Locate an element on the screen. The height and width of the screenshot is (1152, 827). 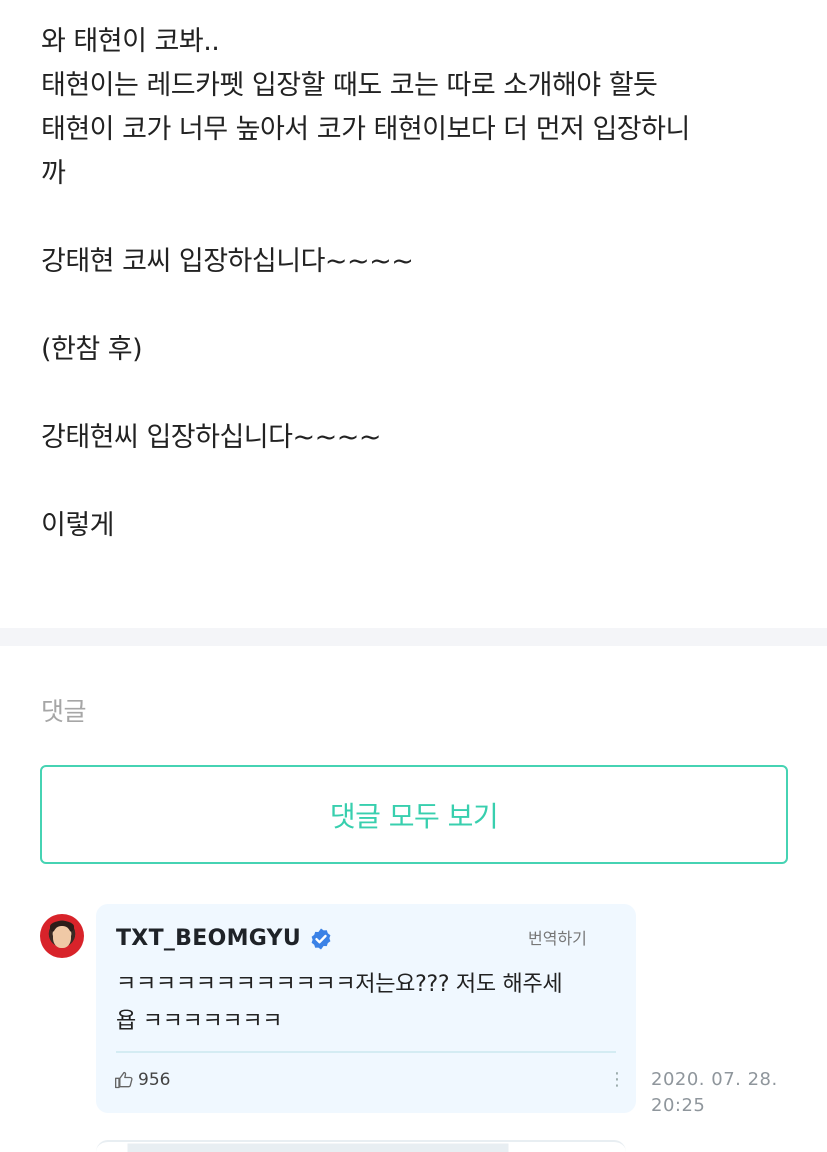
post-line: 와 태현이 코봐.. is located at coordinates (130, 41).